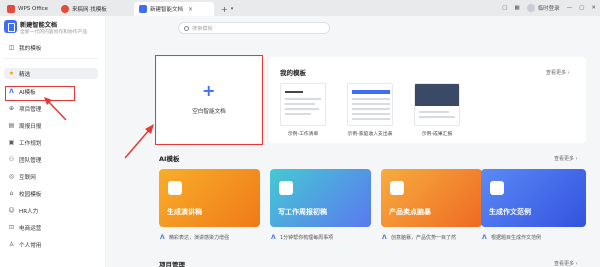 Image resolution: width=600 pixels, height=267 pixels. I want to click on ecommerce-icon: ⊡, so click(11, 227).